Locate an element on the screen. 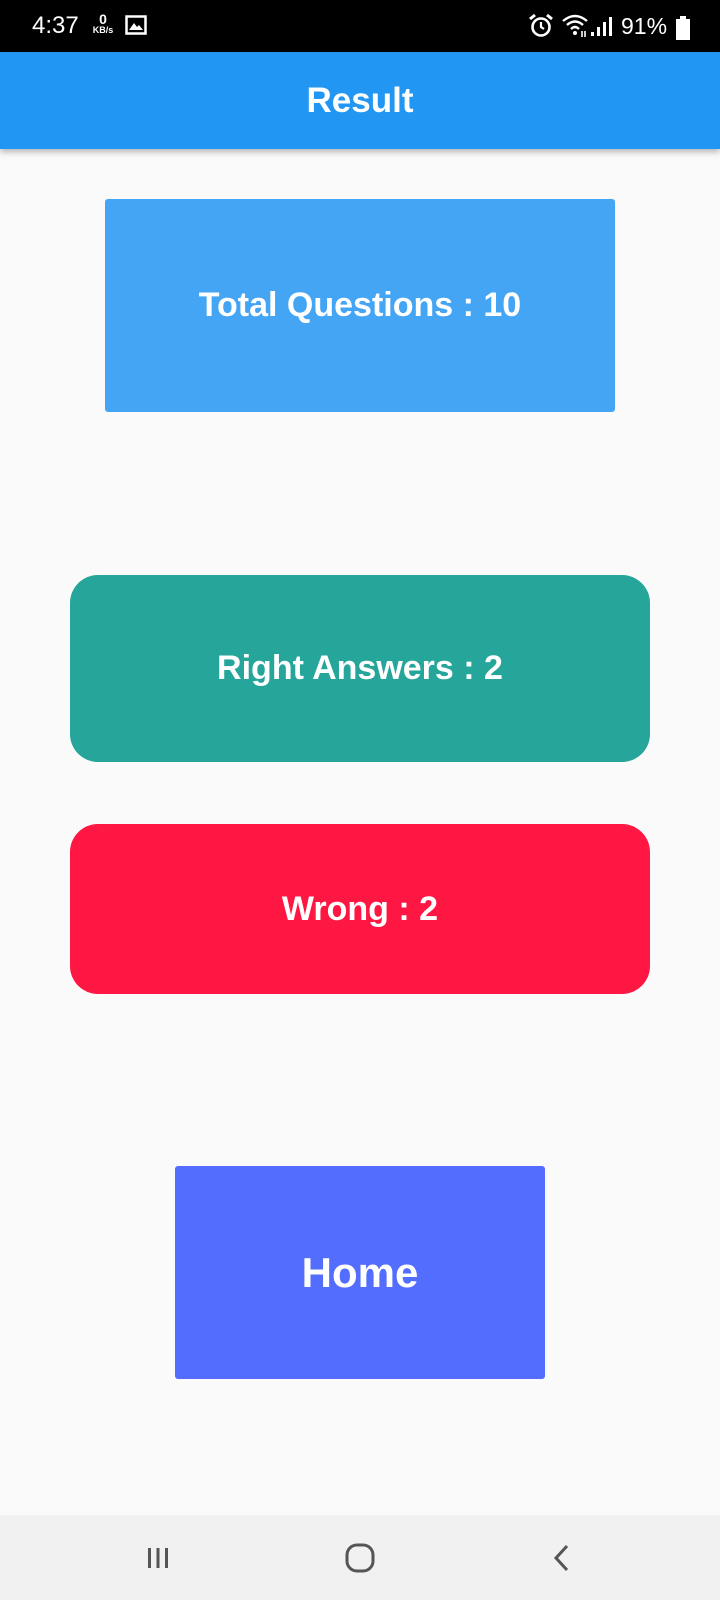  wrong-answers-card: Wrong : 2 is located at coordinates (360, 909).